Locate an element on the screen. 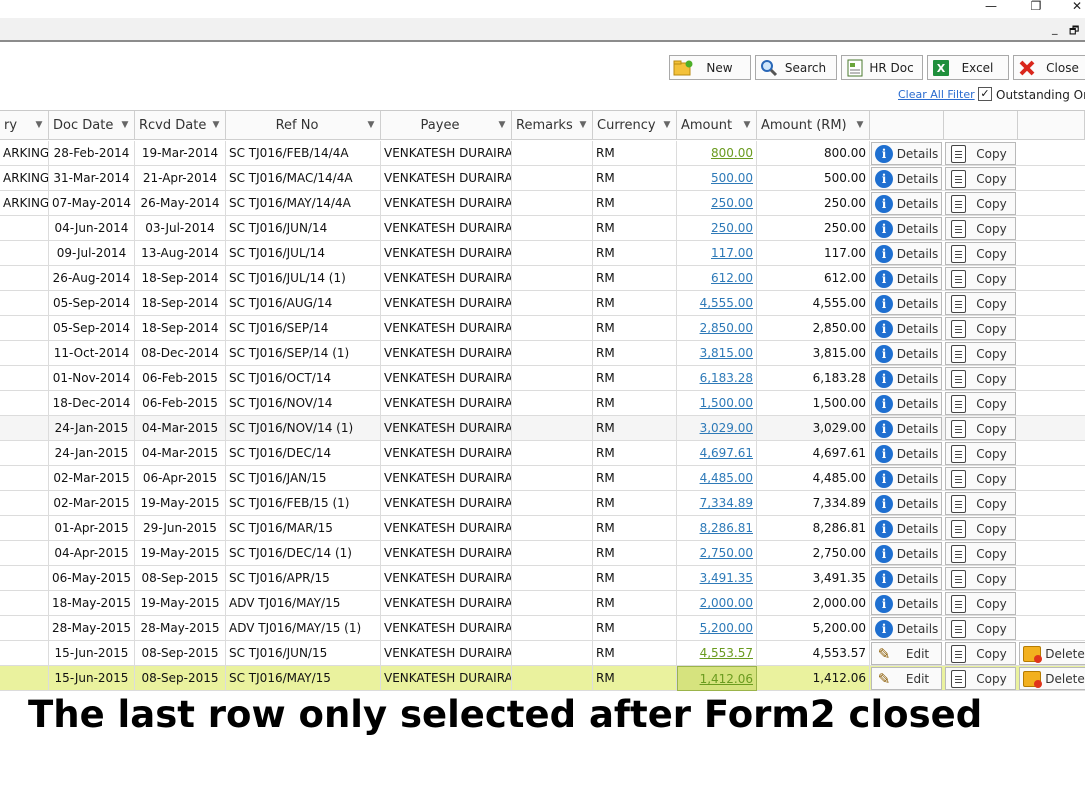 The width and height of the screenshot is (1085, 795). column-header-ref-no: Ref No ▼ is located at coordinates (303, 125).